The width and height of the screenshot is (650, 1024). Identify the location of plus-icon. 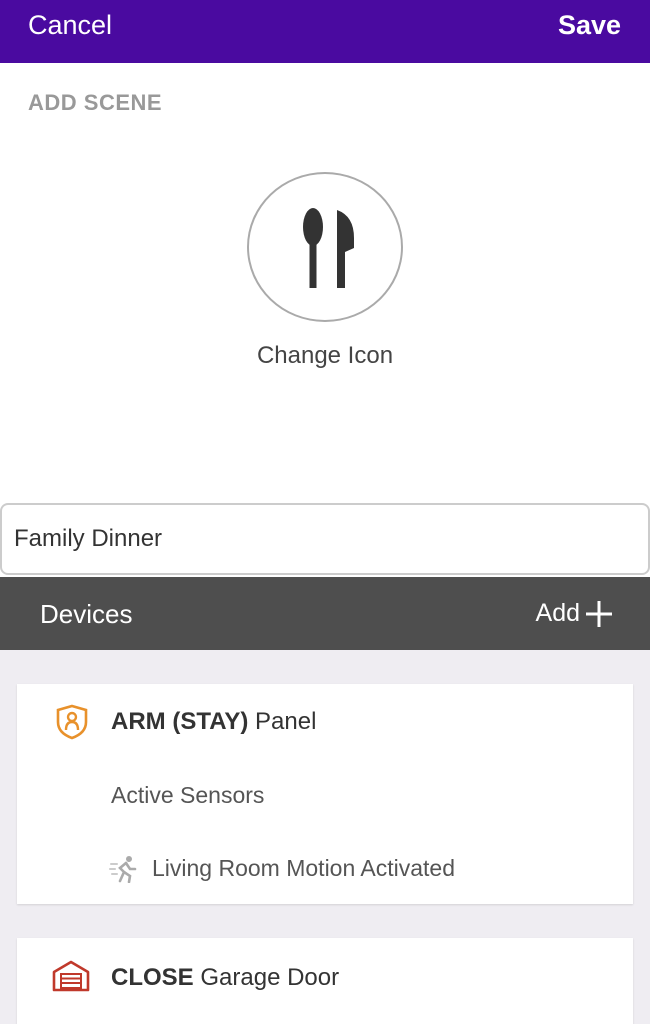
(599, 613).